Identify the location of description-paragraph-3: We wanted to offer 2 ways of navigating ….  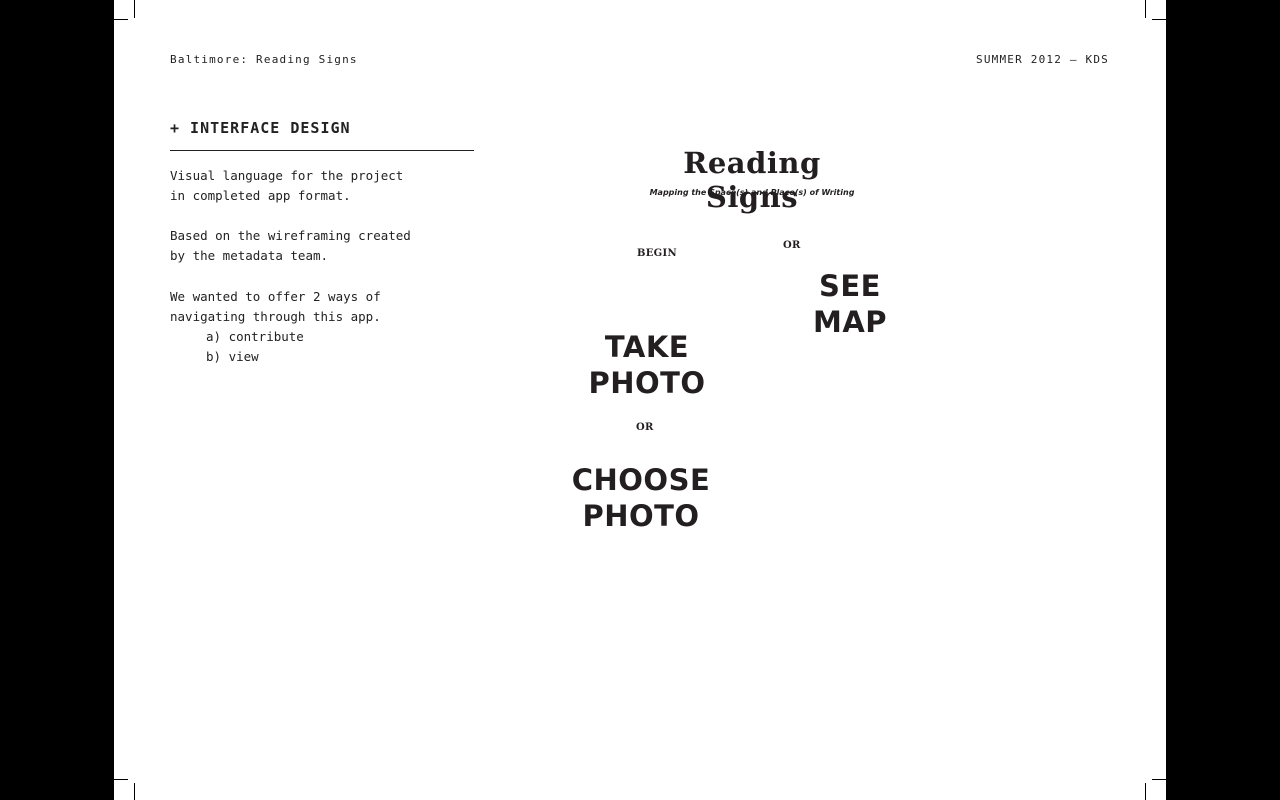
(330, 327).